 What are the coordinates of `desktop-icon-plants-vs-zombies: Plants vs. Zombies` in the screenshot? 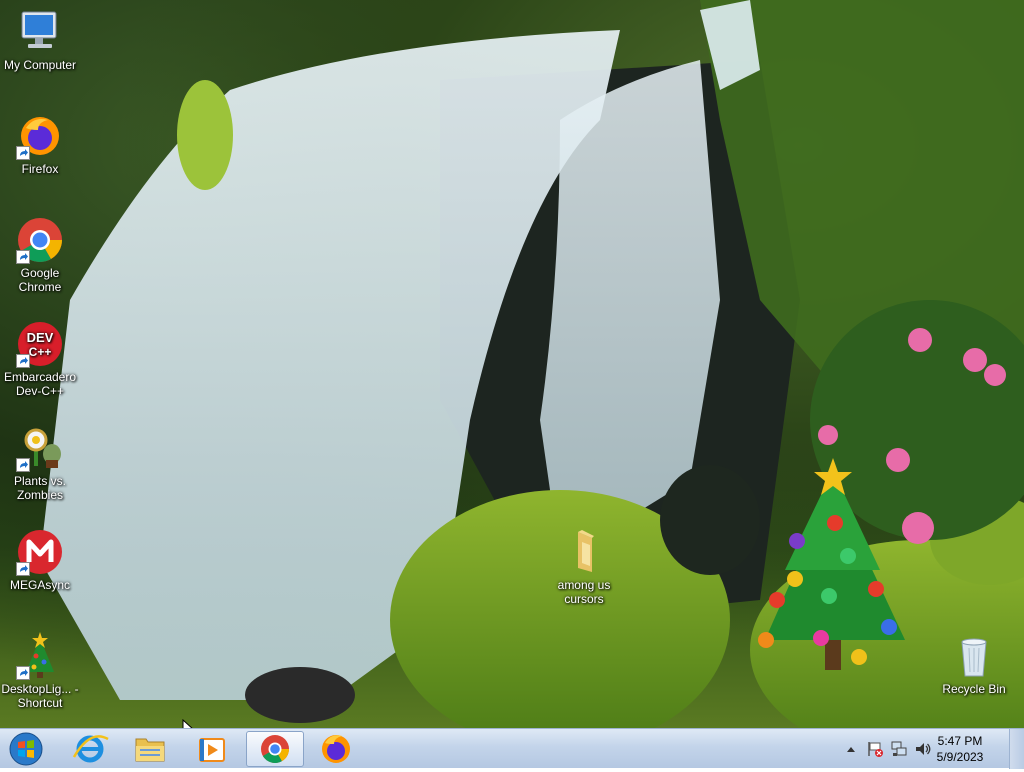 It's located at (40, 463).